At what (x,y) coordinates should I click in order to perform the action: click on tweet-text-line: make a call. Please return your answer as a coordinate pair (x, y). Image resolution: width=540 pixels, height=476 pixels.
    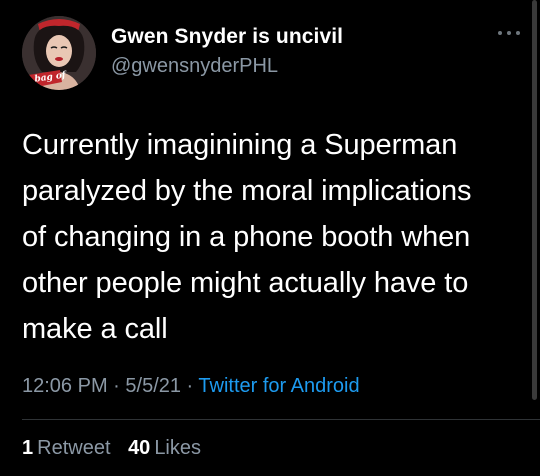
    Looking at the image, I should click on (95, 329).